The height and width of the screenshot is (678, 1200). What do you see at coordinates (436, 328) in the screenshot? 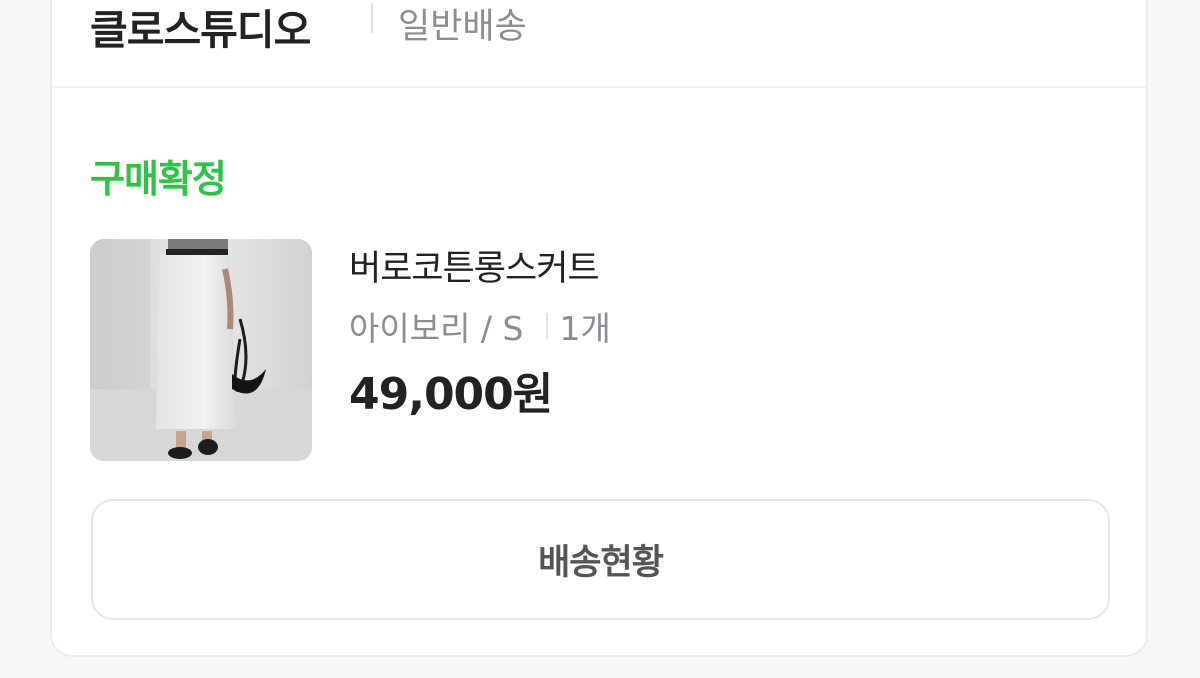
I see `product-option: 아이보리 / S` at bounding box center [436, 328].